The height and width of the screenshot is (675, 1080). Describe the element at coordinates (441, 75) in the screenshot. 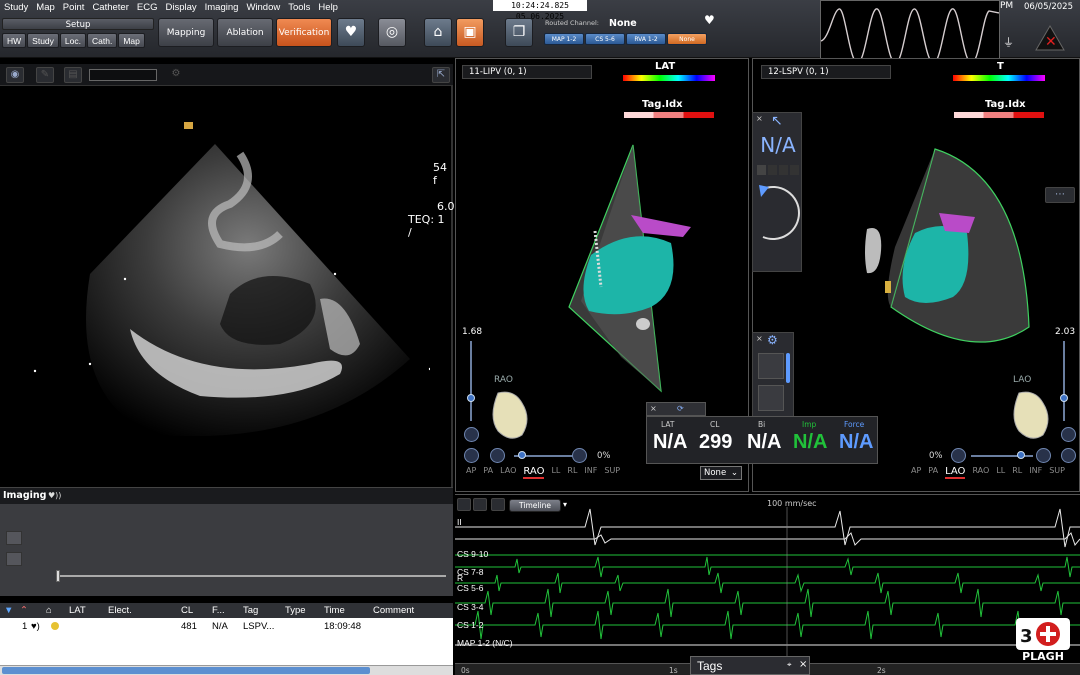

I see `expand-icon: ⇱` at that location.